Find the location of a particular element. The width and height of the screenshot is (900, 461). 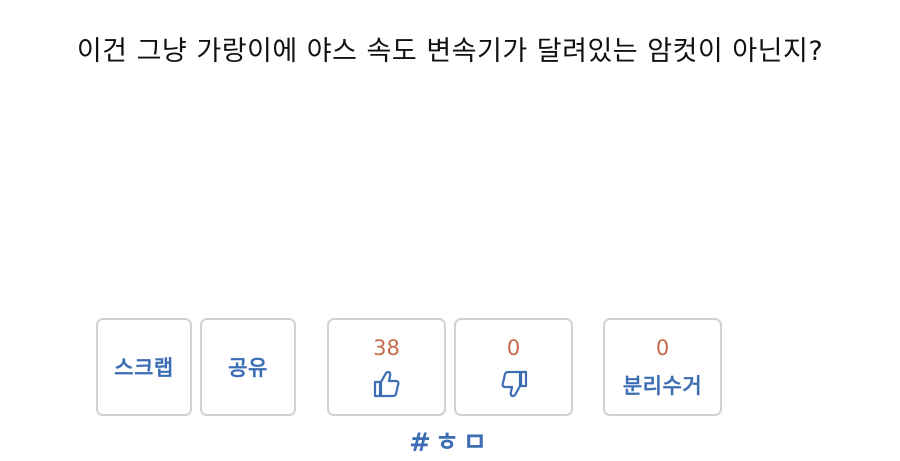

recycle-button: 0 분리수거 is located at coordinates (662, 367).